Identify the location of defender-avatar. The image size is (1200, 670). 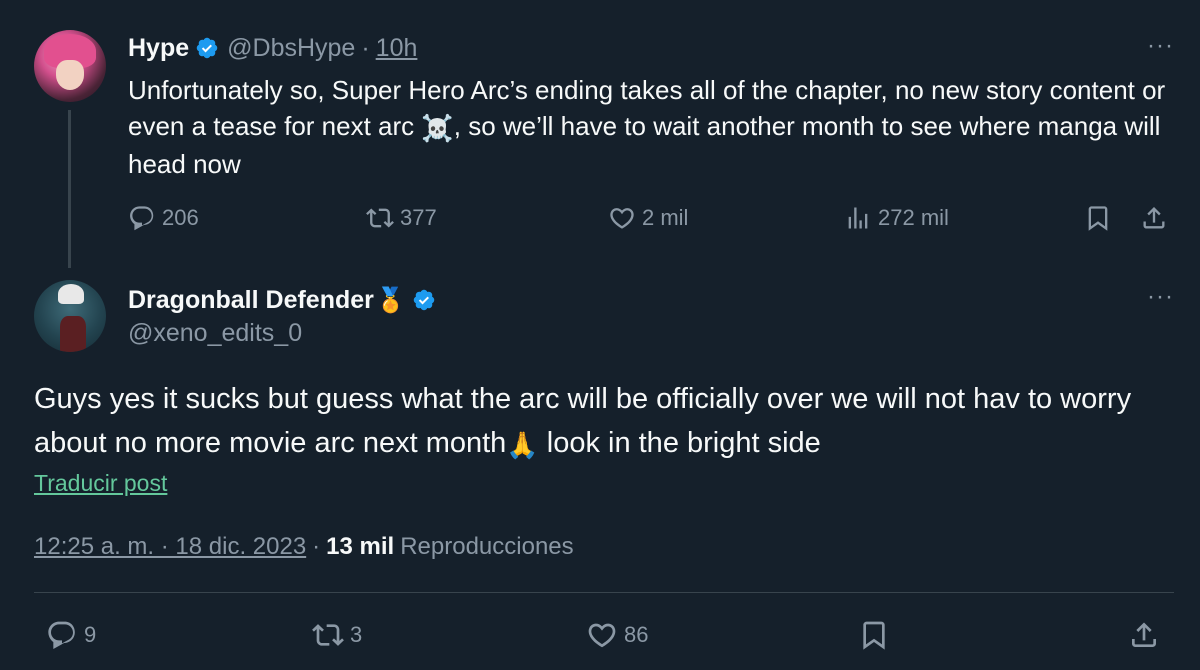
(70, 316).